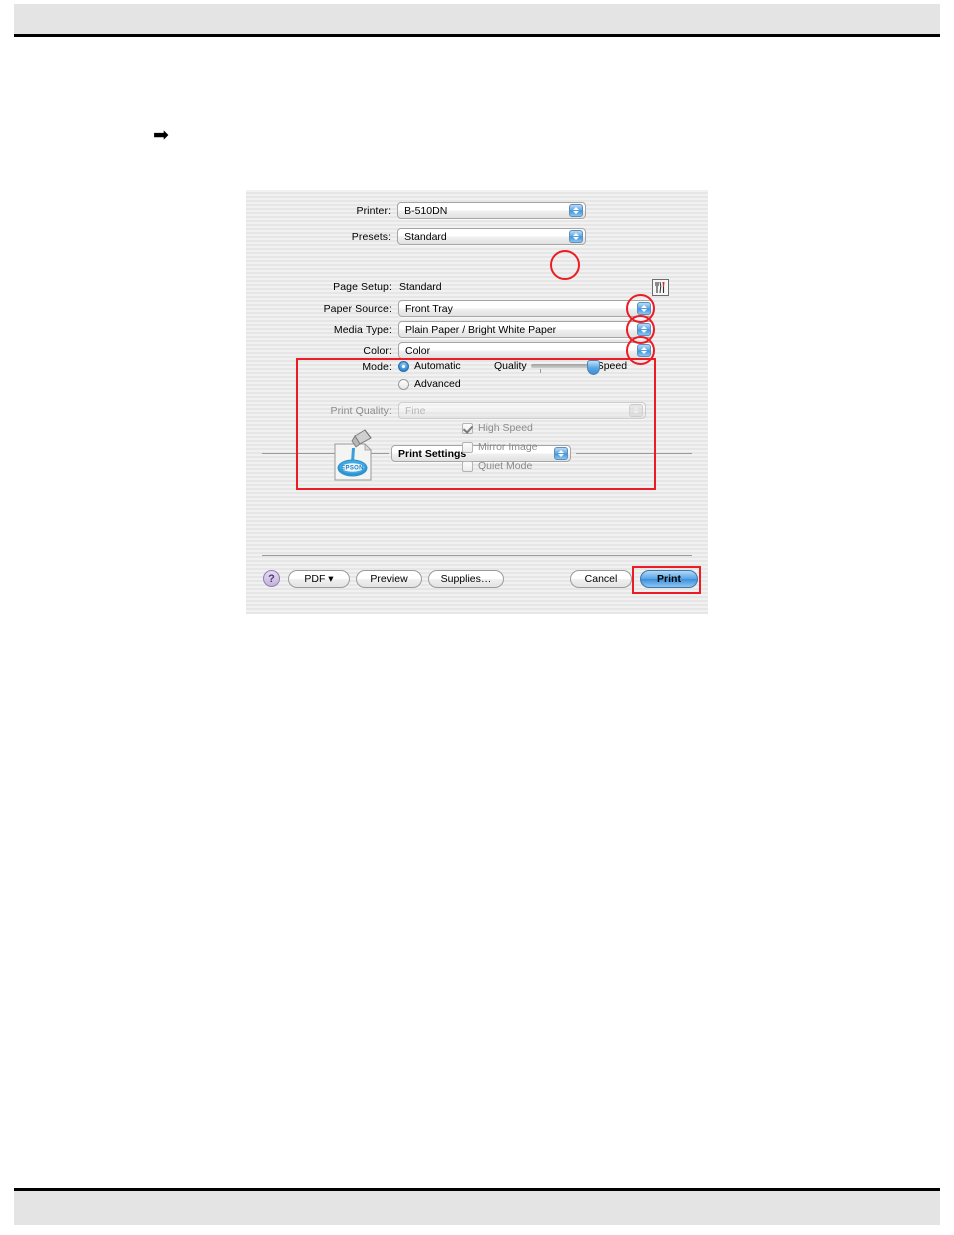 Image resolution: width=954 pixels, height=1235 pixels. I want to click on printer-value: B-510DN, so click(426, 210).